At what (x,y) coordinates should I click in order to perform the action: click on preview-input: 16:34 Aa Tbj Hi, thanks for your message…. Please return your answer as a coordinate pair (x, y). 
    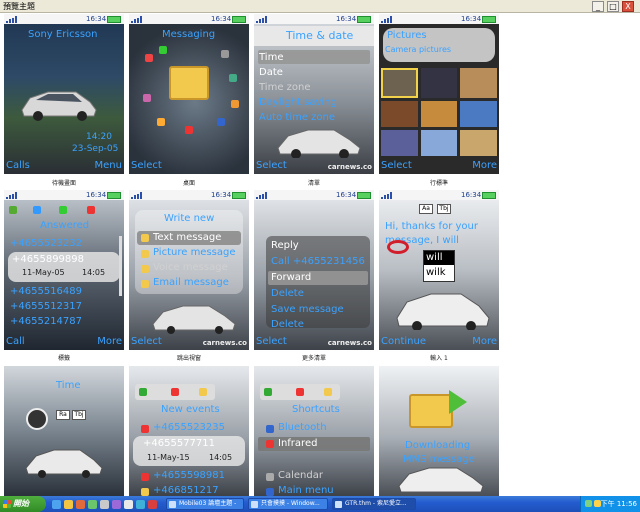
    Looking at the image, I should click on (439, 270).